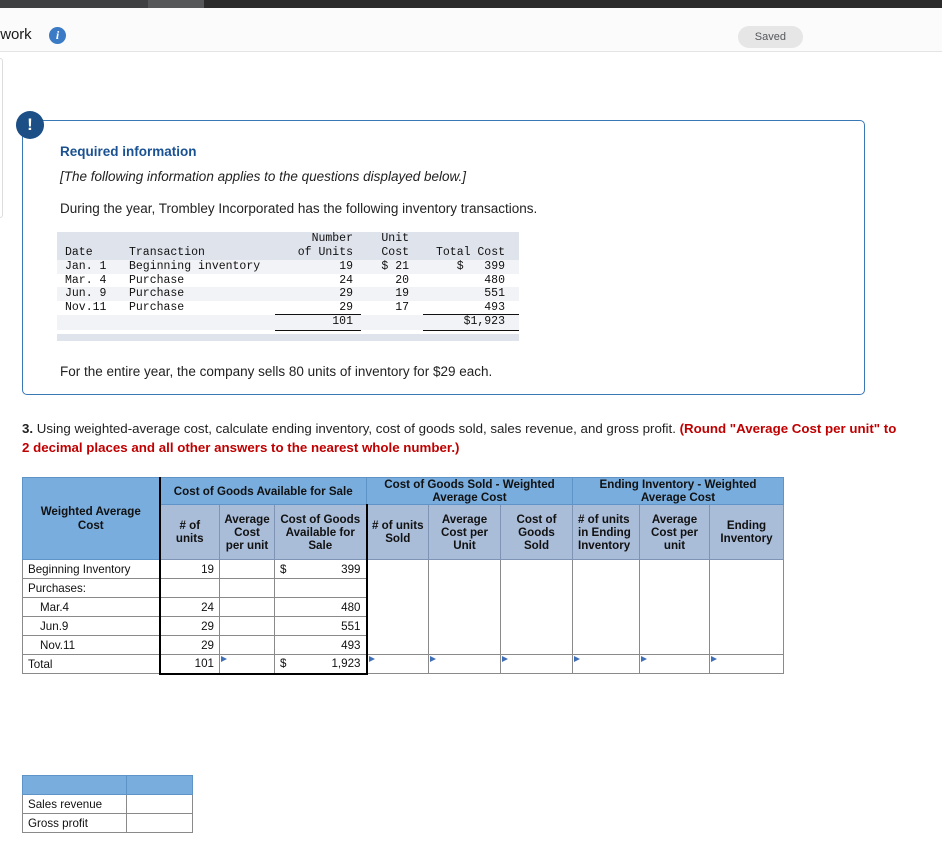  I want to click on inventory-row: Mar. 4 Purchase 24 20 480, so click(288, 280).